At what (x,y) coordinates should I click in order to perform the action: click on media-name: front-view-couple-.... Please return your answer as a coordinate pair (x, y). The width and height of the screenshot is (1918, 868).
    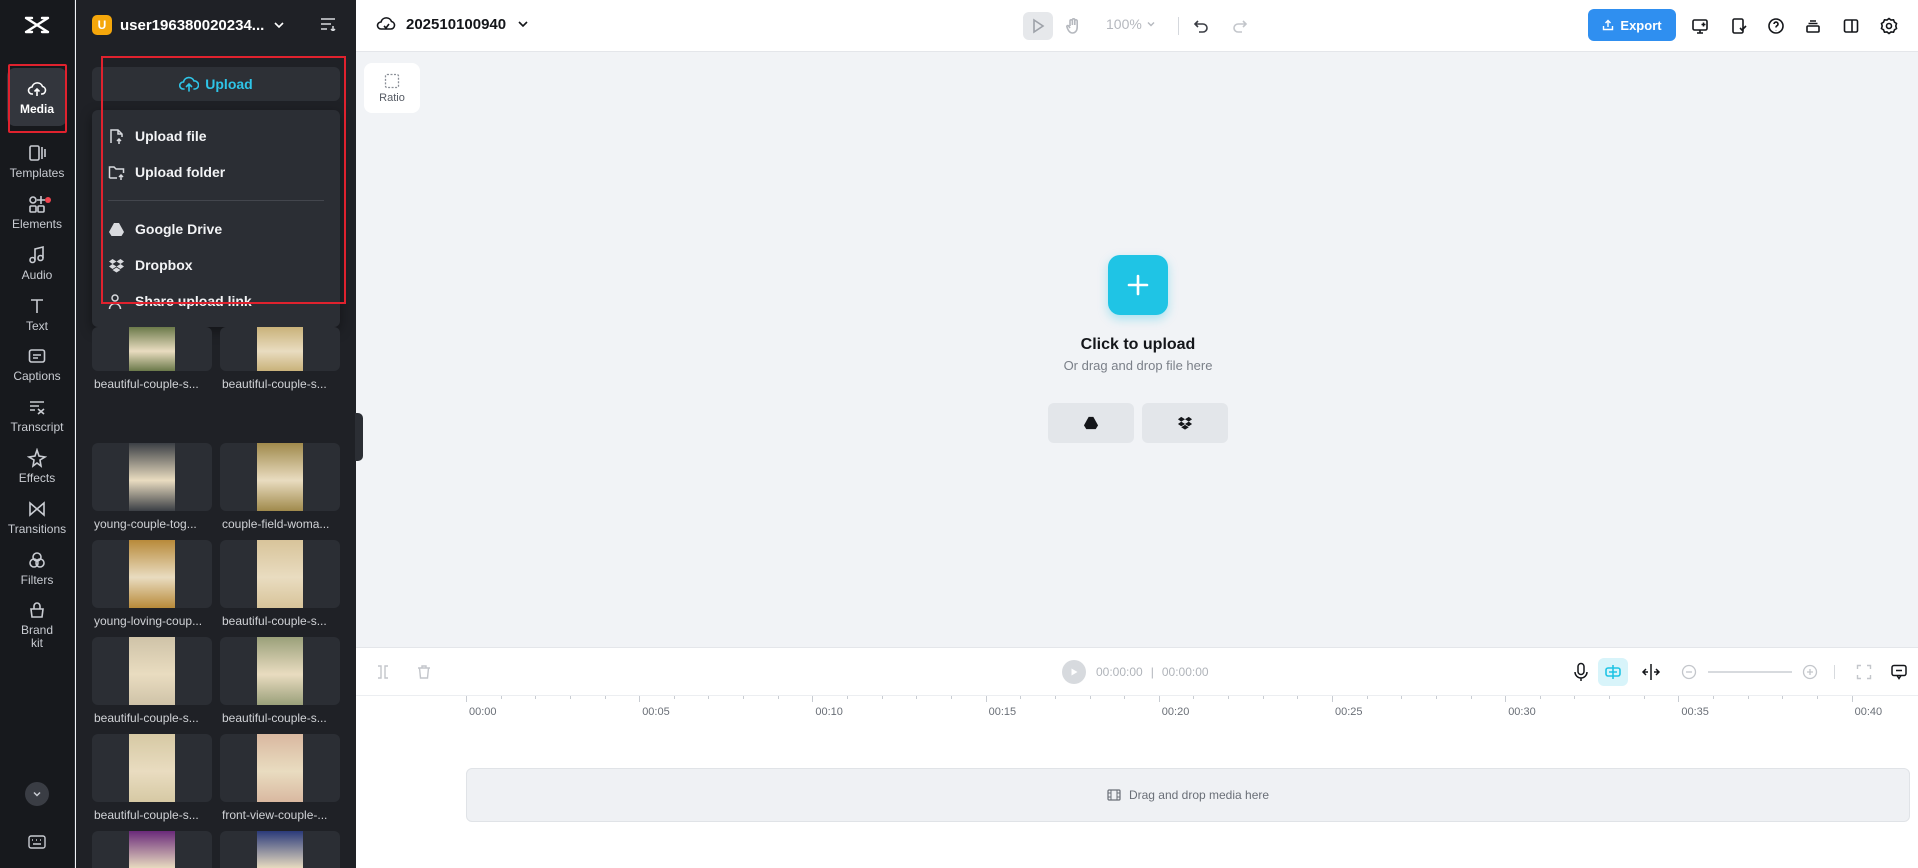
    Looking at the image, I should click on (275, 815).